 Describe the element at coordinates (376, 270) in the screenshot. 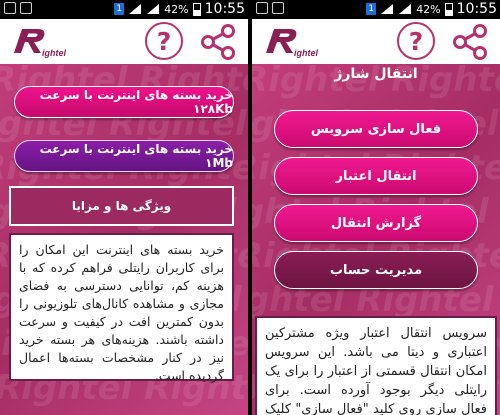

I see `account-management-button: مدیریت حساب` at that location.